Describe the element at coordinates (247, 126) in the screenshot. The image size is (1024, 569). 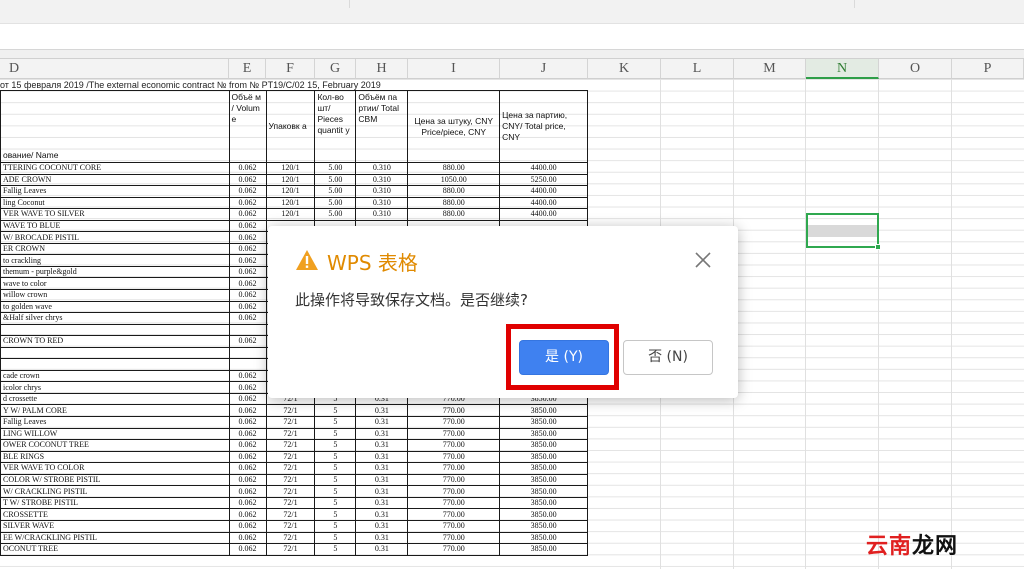
I see `header-volume: Объё м / Volum е` at that location.